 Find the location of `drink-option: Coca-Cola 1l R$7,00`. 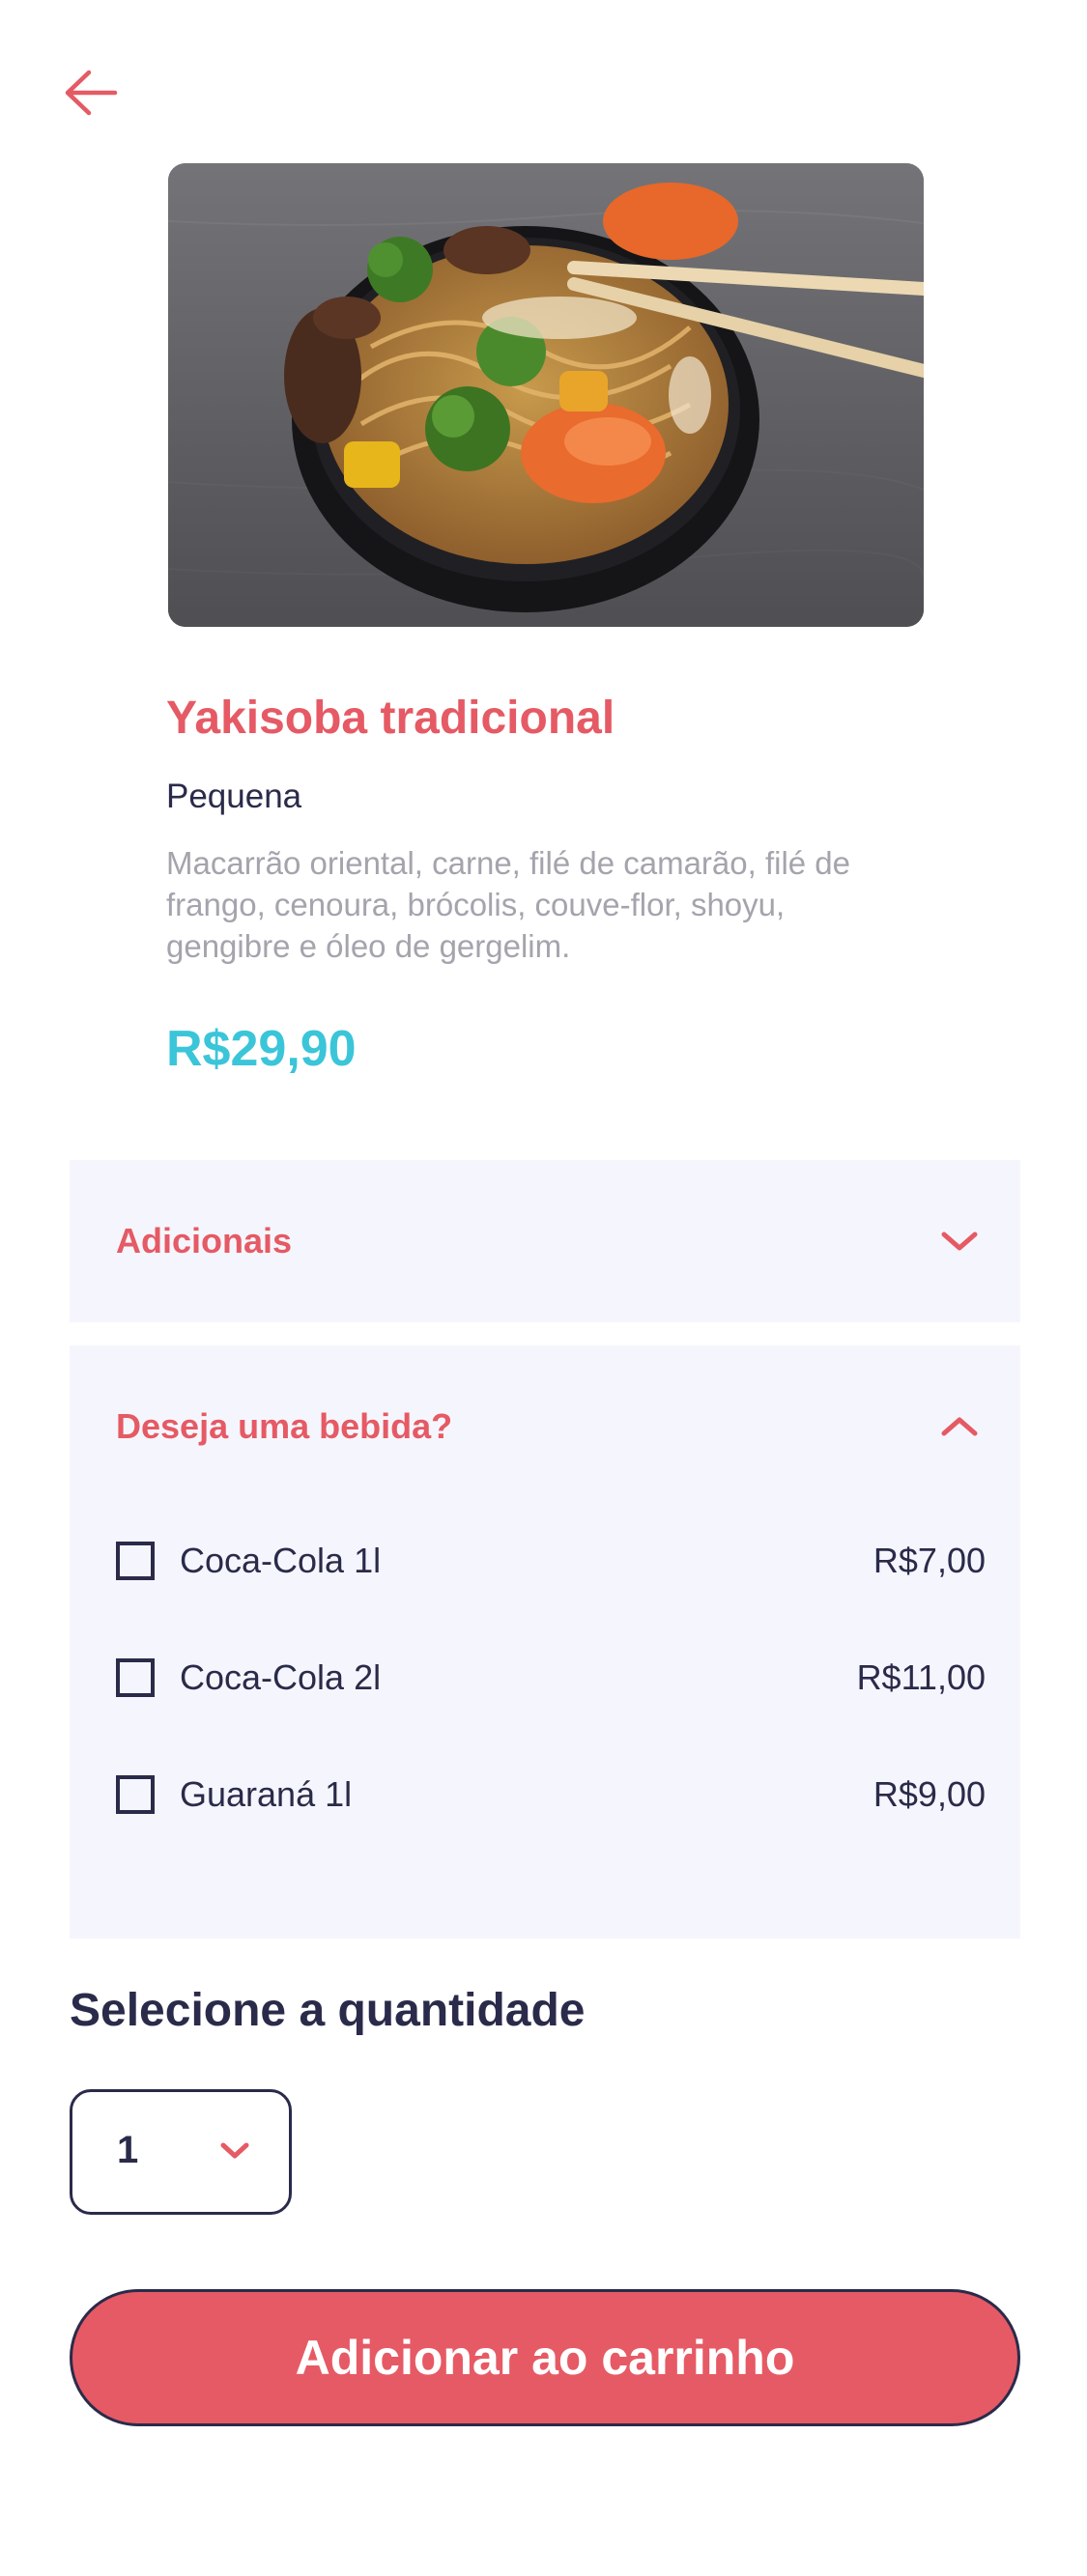

drink-option: Coca-Cola 1l R$7,00 is located at coordinates (551, 1561).